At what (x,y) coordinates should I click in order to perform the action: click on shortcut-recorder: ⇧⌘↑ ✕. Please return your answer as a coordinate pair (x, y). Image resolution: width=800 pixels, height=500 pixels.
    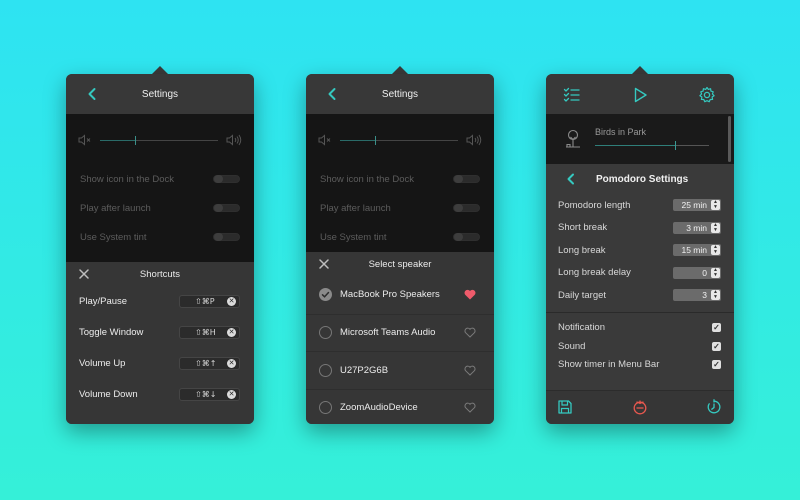
    Looking at the image, I should click on (209, 363).